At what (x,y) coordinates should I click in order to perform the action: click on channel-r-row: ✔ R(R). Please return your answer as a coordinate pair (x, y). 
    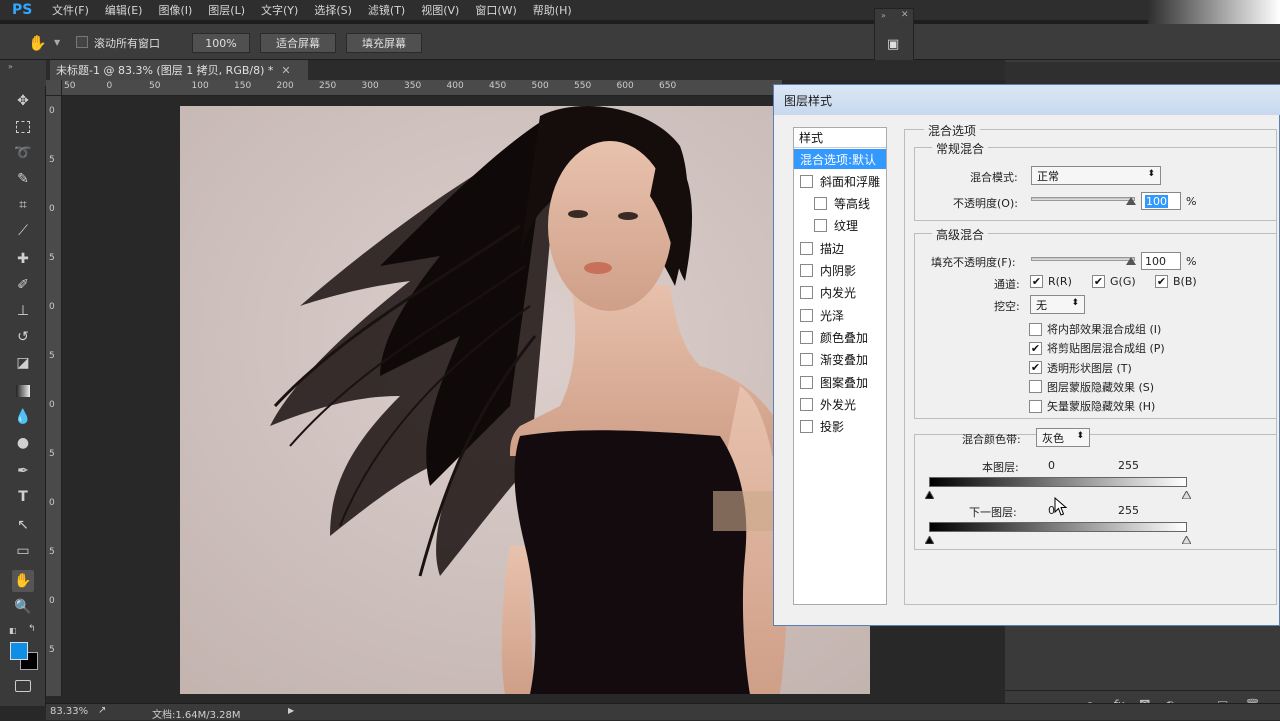
    Looking at the image, I should click on (1051, 281).